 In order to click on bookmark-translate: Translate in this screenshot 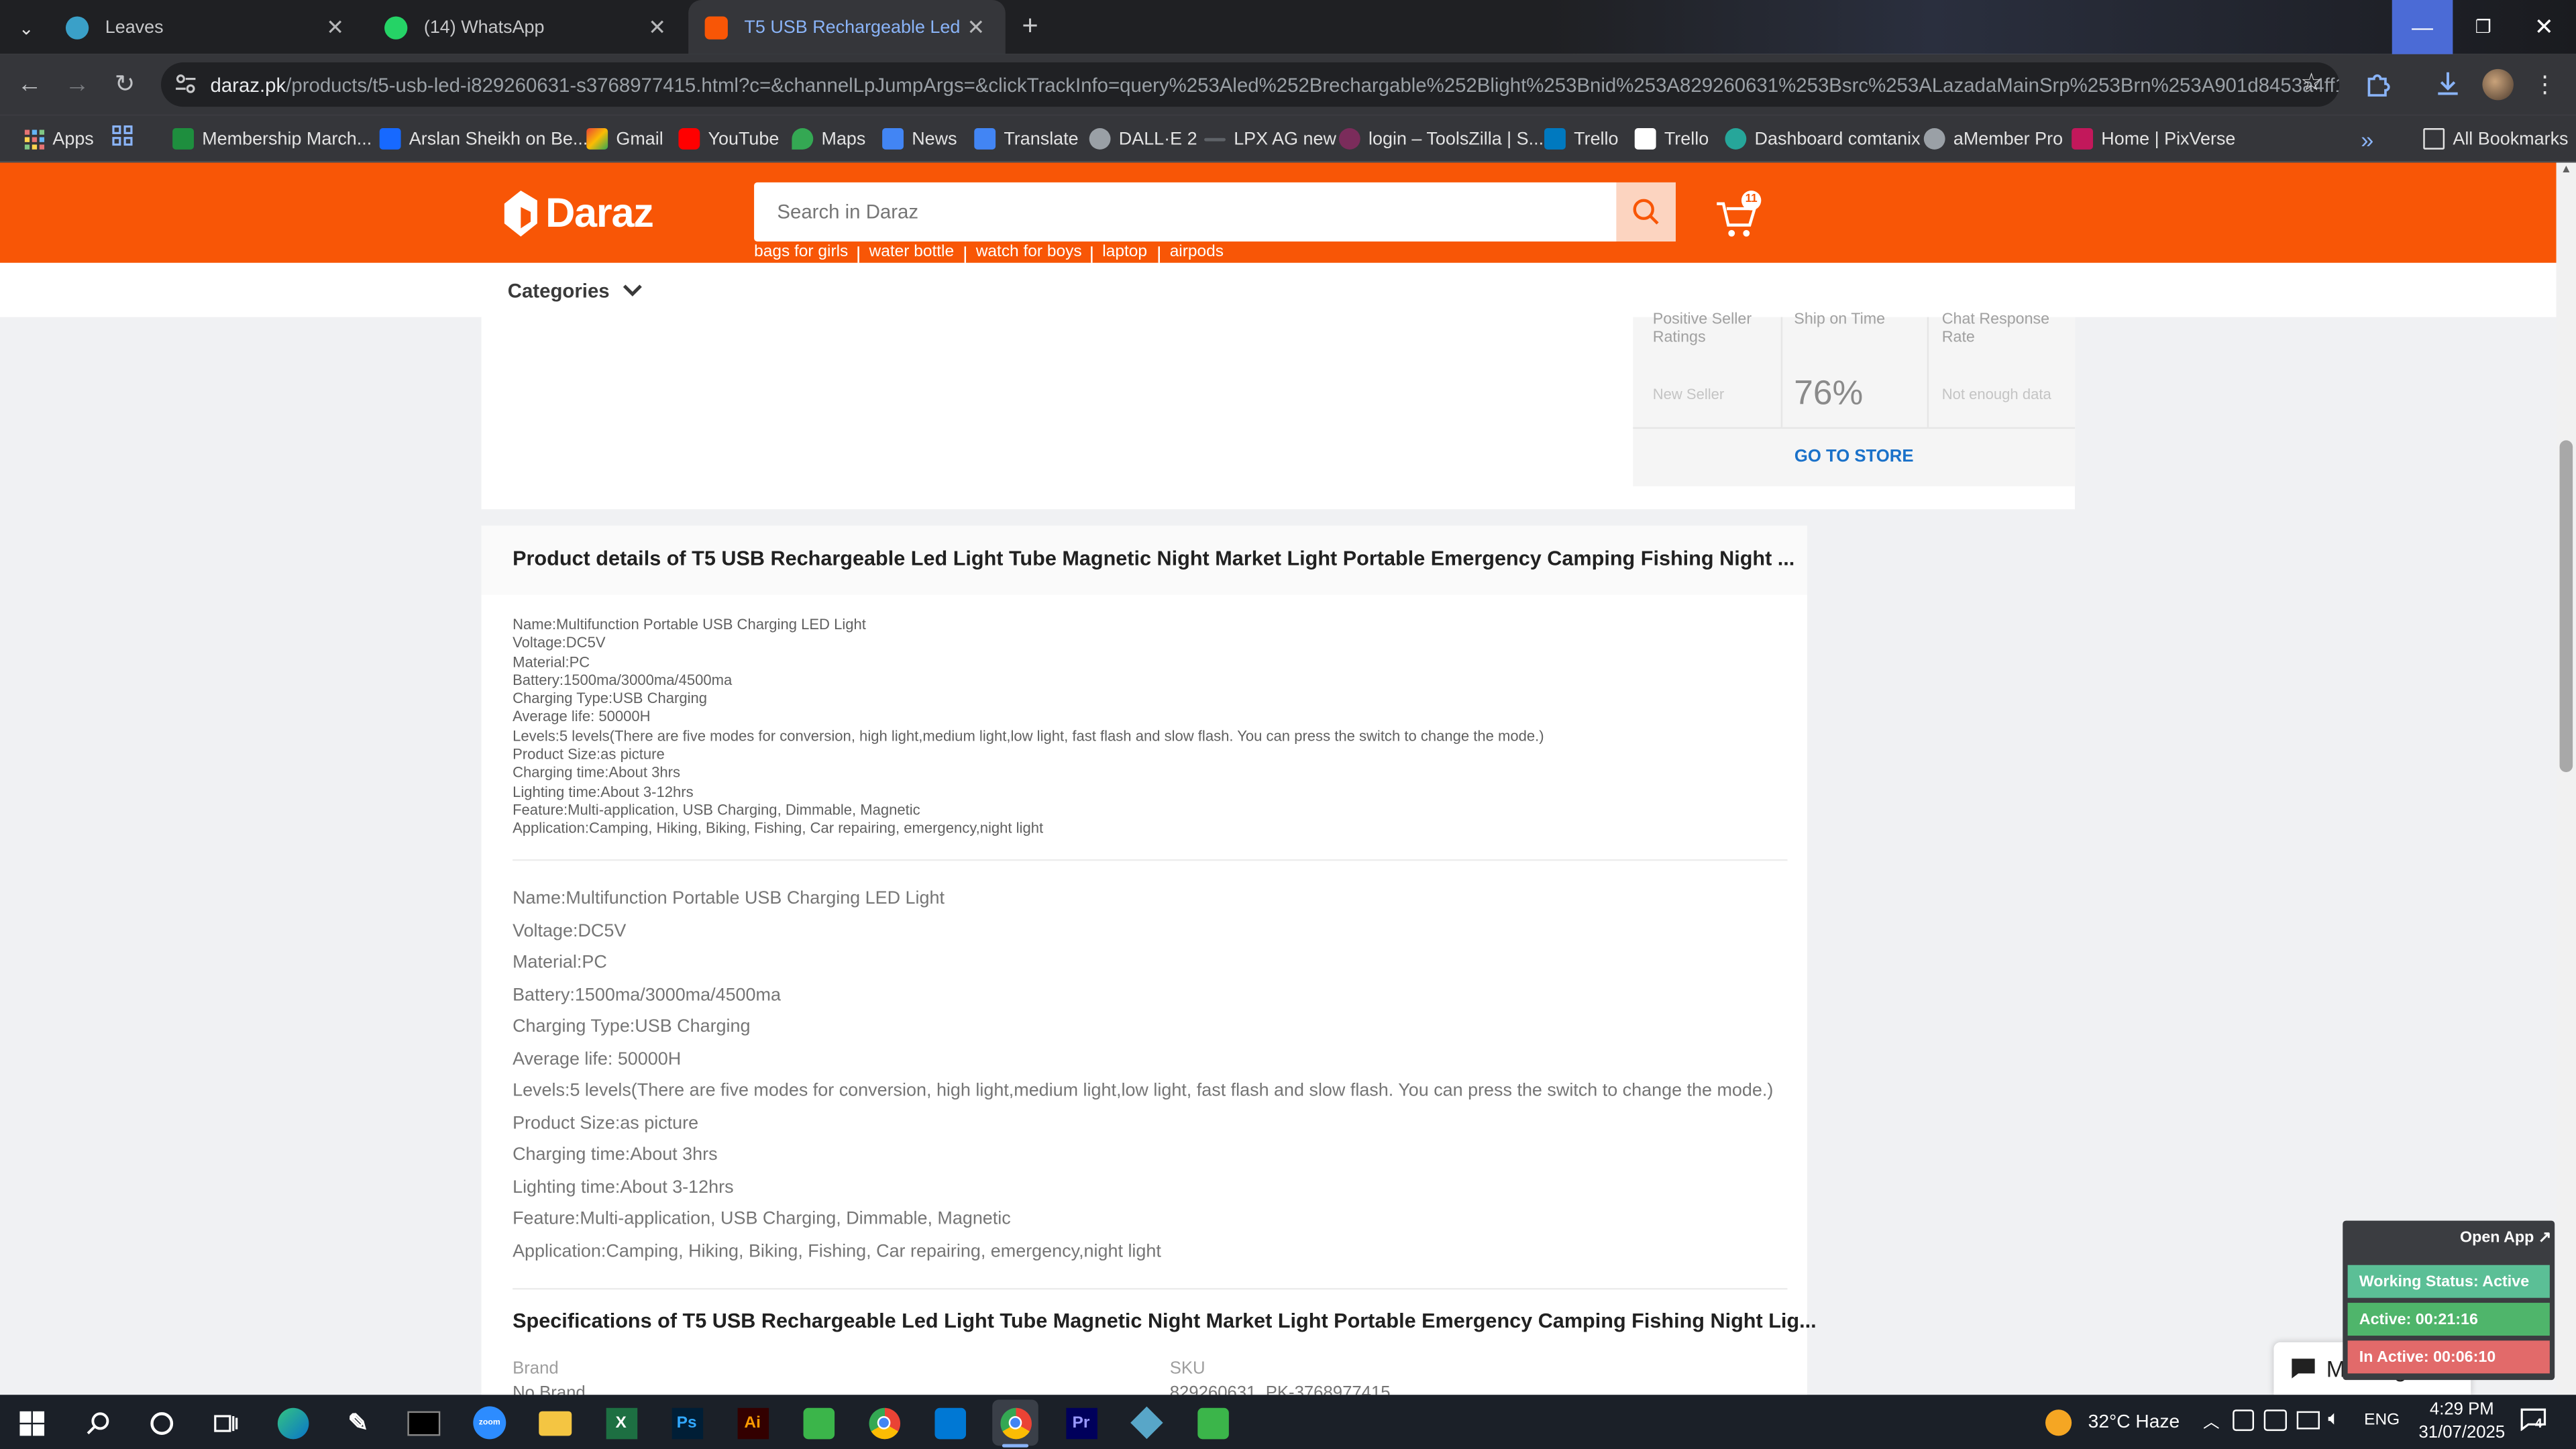, I will do `click(1026, 138)`.